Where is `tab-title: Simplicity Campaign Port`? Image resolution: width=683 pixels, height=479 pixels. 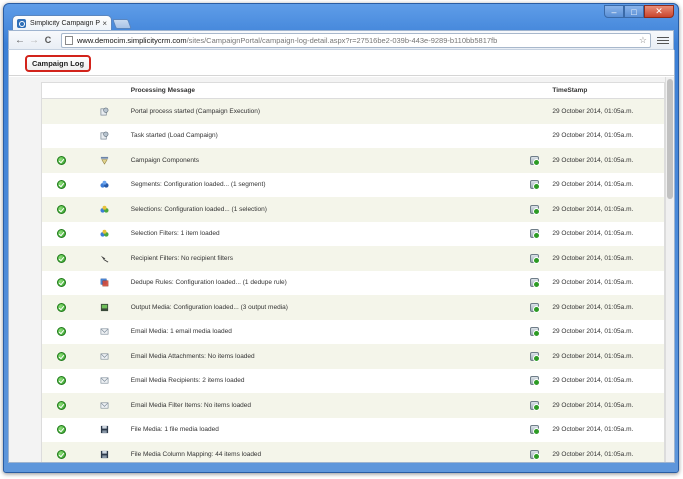
tab-title: Simplicity Campaign Port is located at coordinates (65, 23).